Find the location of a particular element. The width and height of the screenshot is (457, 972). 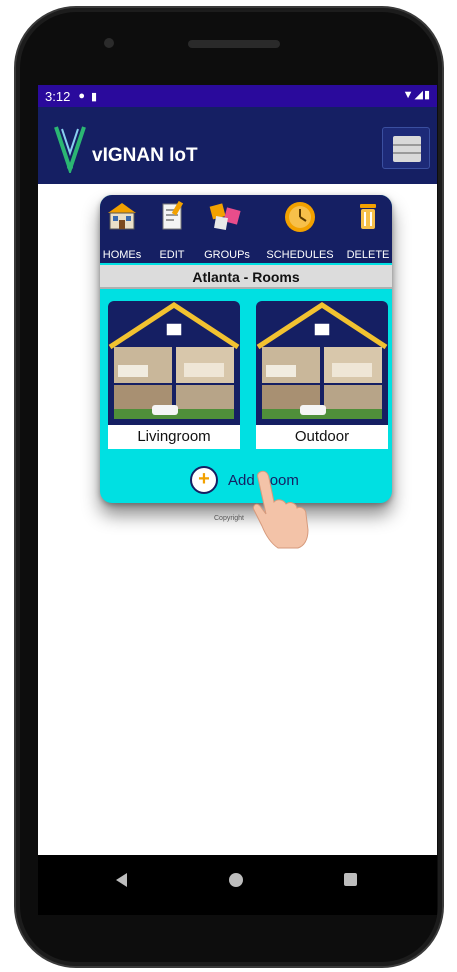

add-icon: + is located at coordinates (204, 480).